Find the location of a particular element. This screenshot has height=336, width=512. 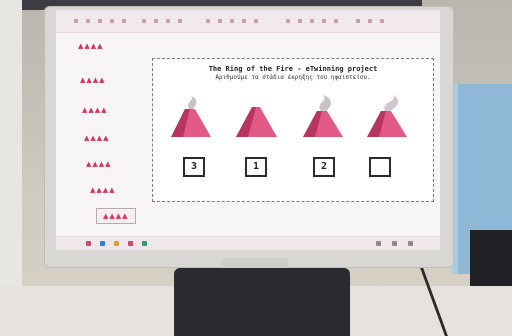

answer-box: 1 is located at coordinates (256, 167).